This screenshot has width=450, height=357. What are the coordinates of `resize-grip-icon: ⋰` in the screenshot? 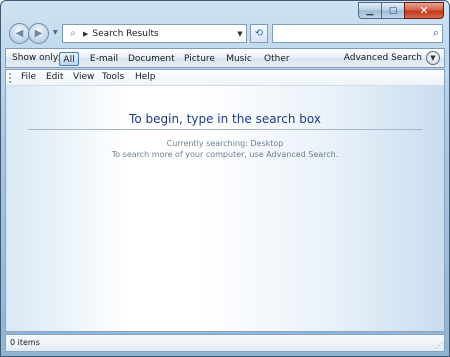 It's located at (439, 345).